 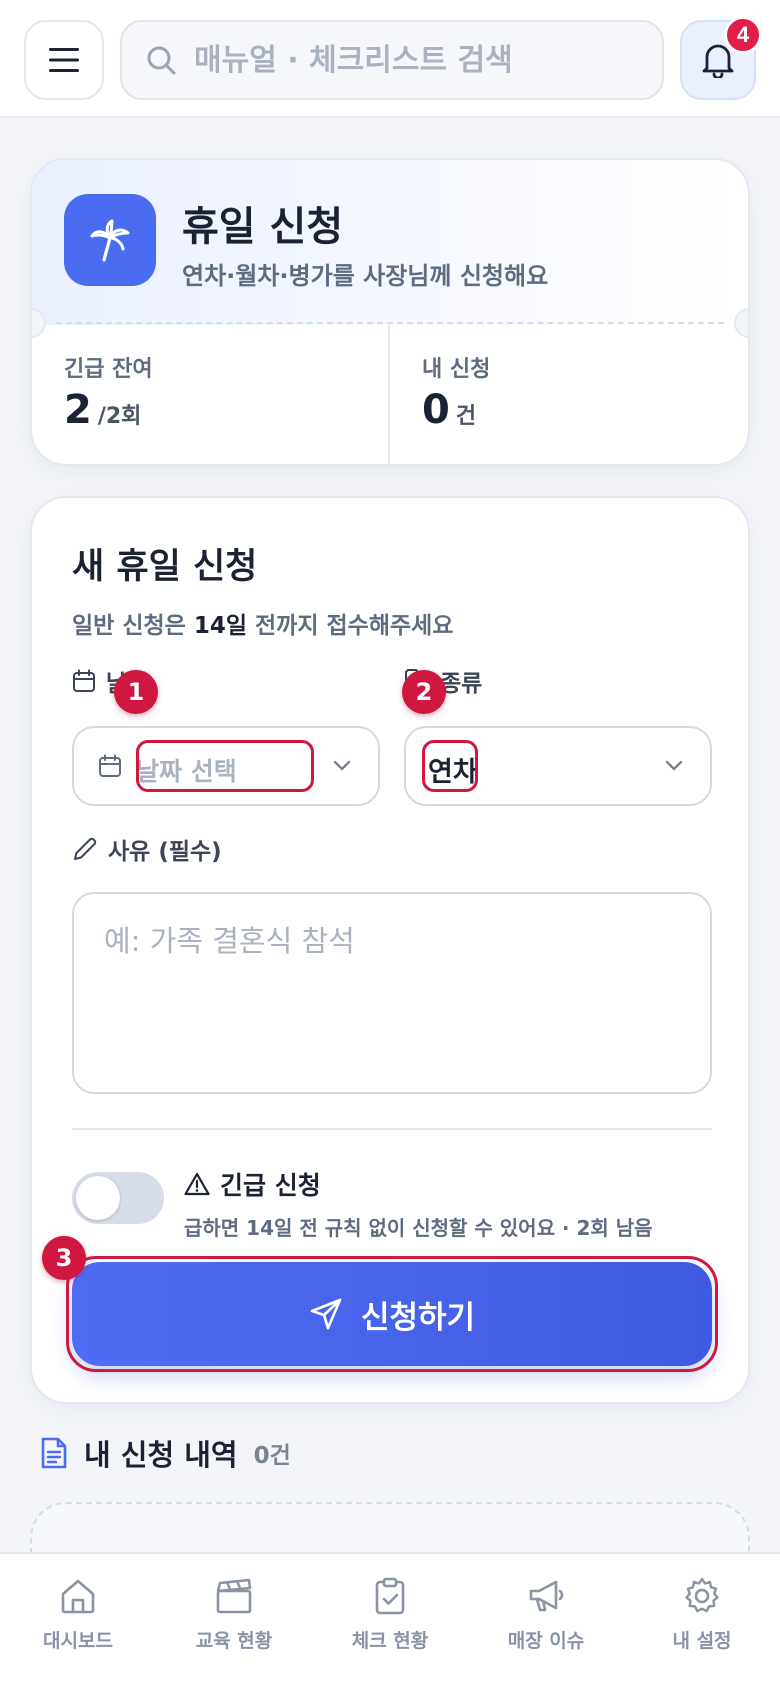 What do you see at coordinates (98, 1198) in the screenshot?
I see `toggle-knob` at bounding box center [98, 1198].